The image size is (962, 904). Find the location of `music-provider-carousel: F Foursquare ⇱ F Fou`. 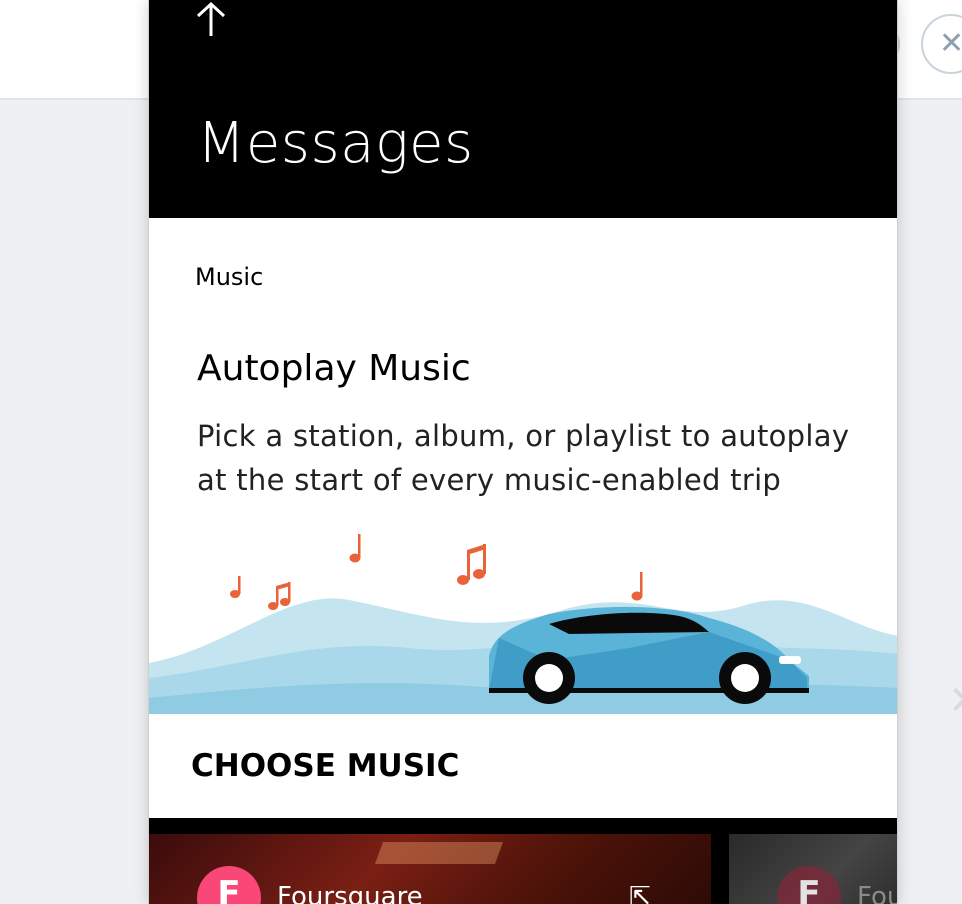

music-provider-carousel: F Foursquare ⇱ F Fou is located at coordinates (523, 861).